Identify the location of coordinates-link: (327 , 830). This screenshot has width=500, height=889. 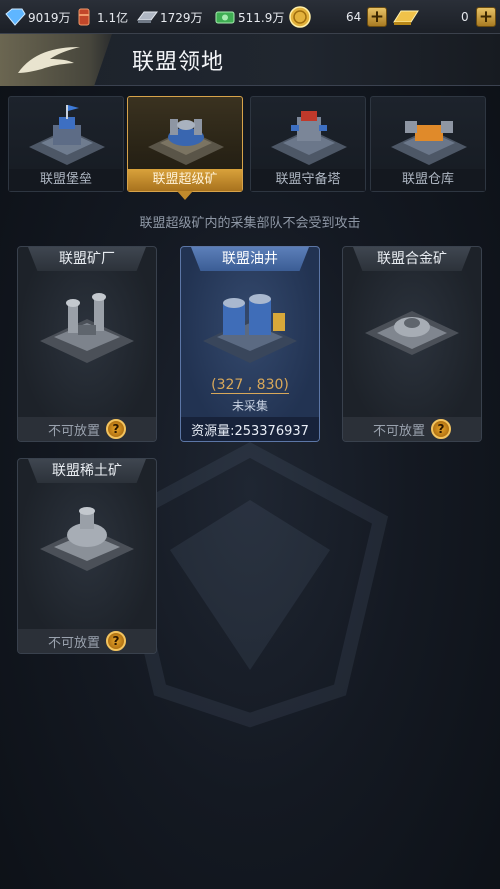
(250, 385).